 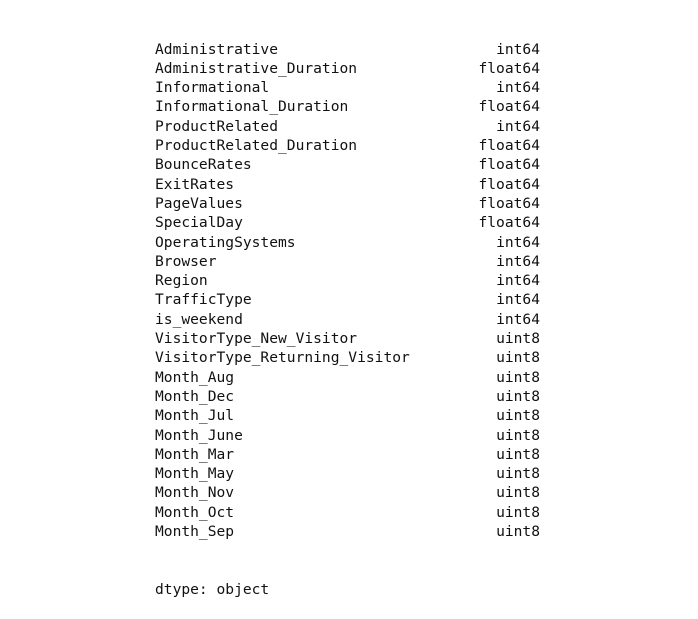 What do you see at coordinates (347, 184) in the screenshot?
I see `dtype-row: ExitRates float64` at bounding box center [347, 184].